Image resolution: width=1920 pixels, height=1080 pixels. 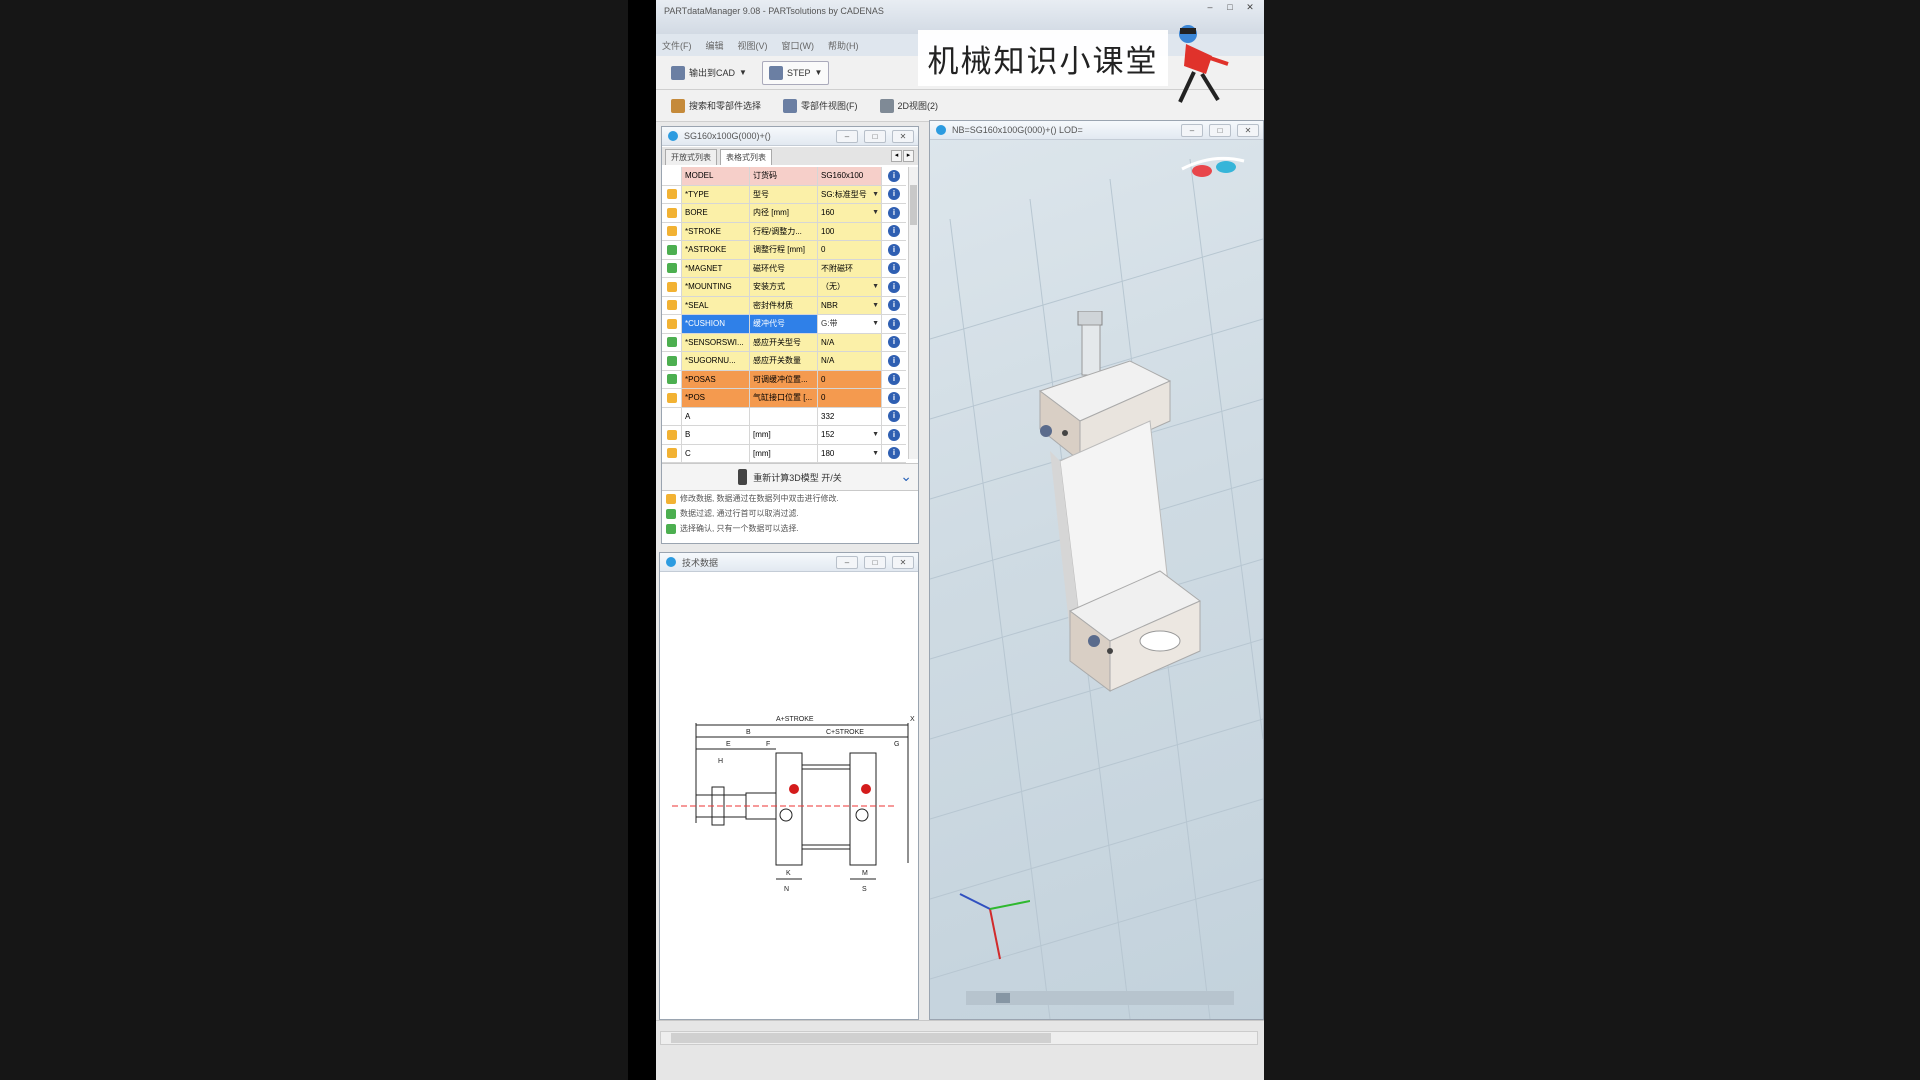 What do you see at coordinates (850, 305) in the screenshot?
I see `param-value: NBR ▼` at bounding box center [850, 305].